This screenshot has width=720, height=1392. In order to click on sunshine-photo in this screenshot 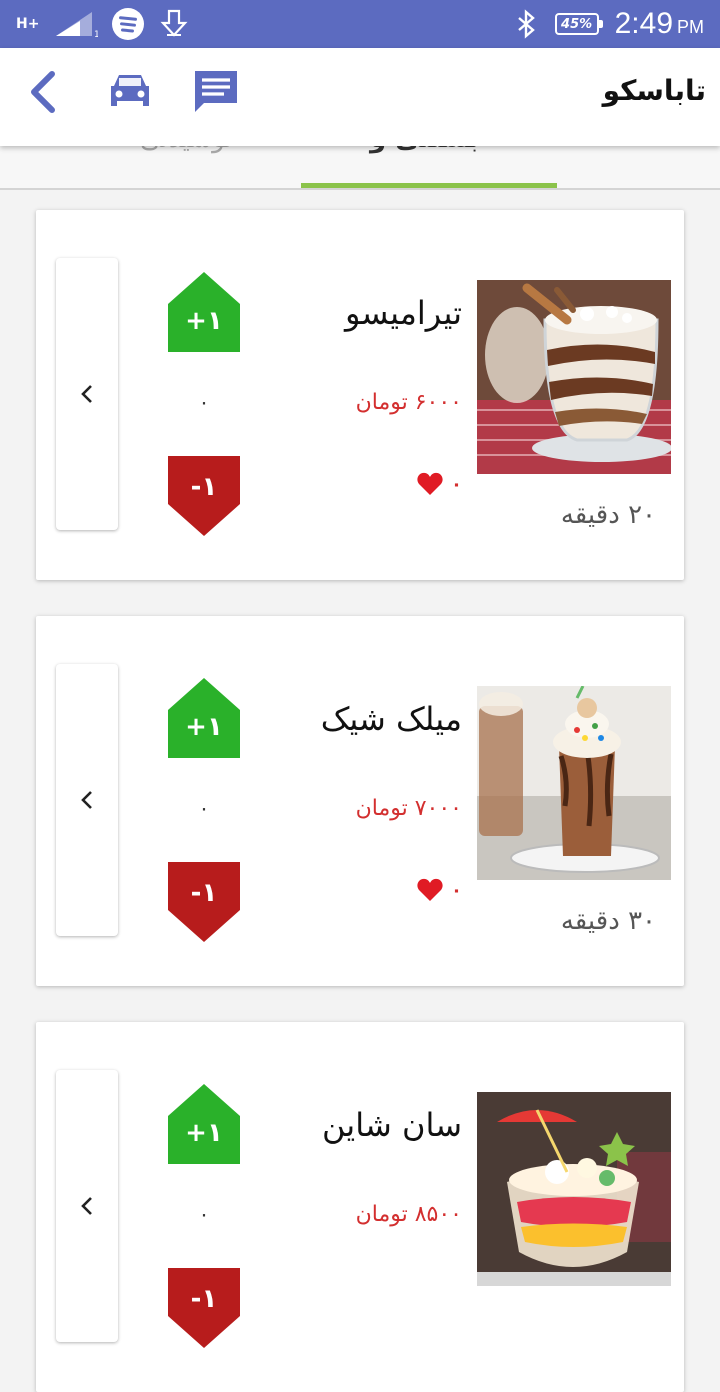, I will do `click(574, 1189)`.